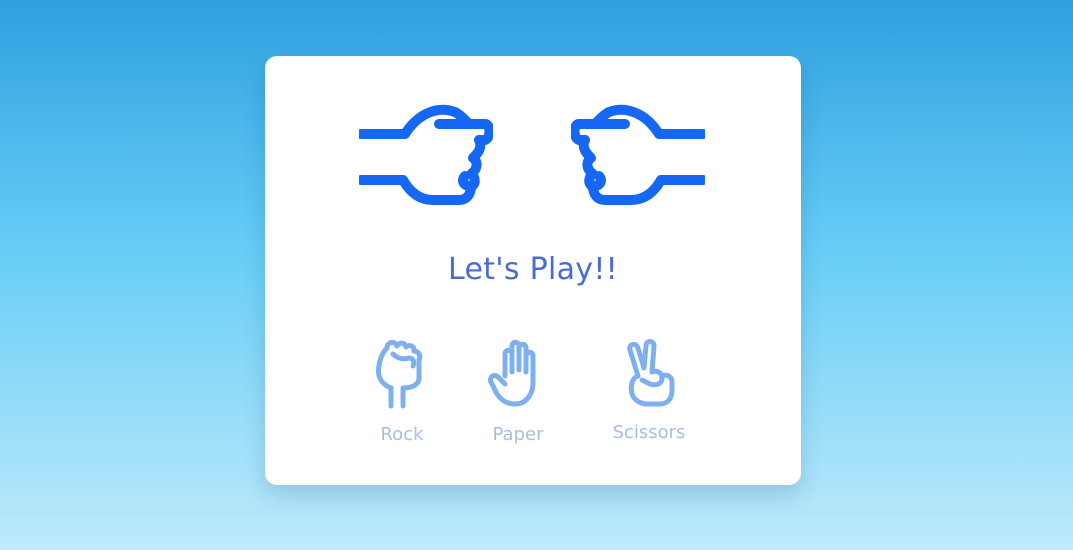 This screenshot has width=1073, height=550. Describe the element at coordinates (402, 434) in the screenshot. I see `rock-label: Rock` at that location.